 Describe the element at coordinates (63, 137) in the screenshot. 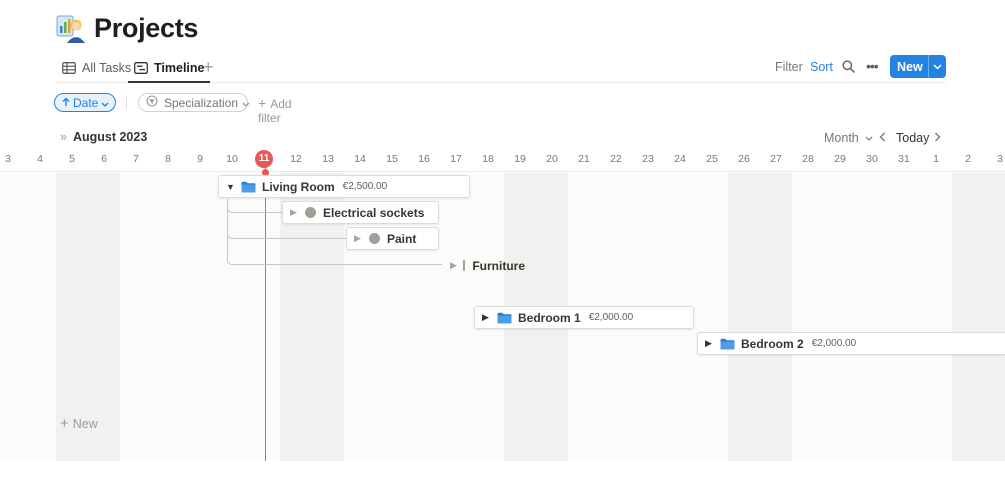

I see `double-chevron-right-icon: »` at that location.